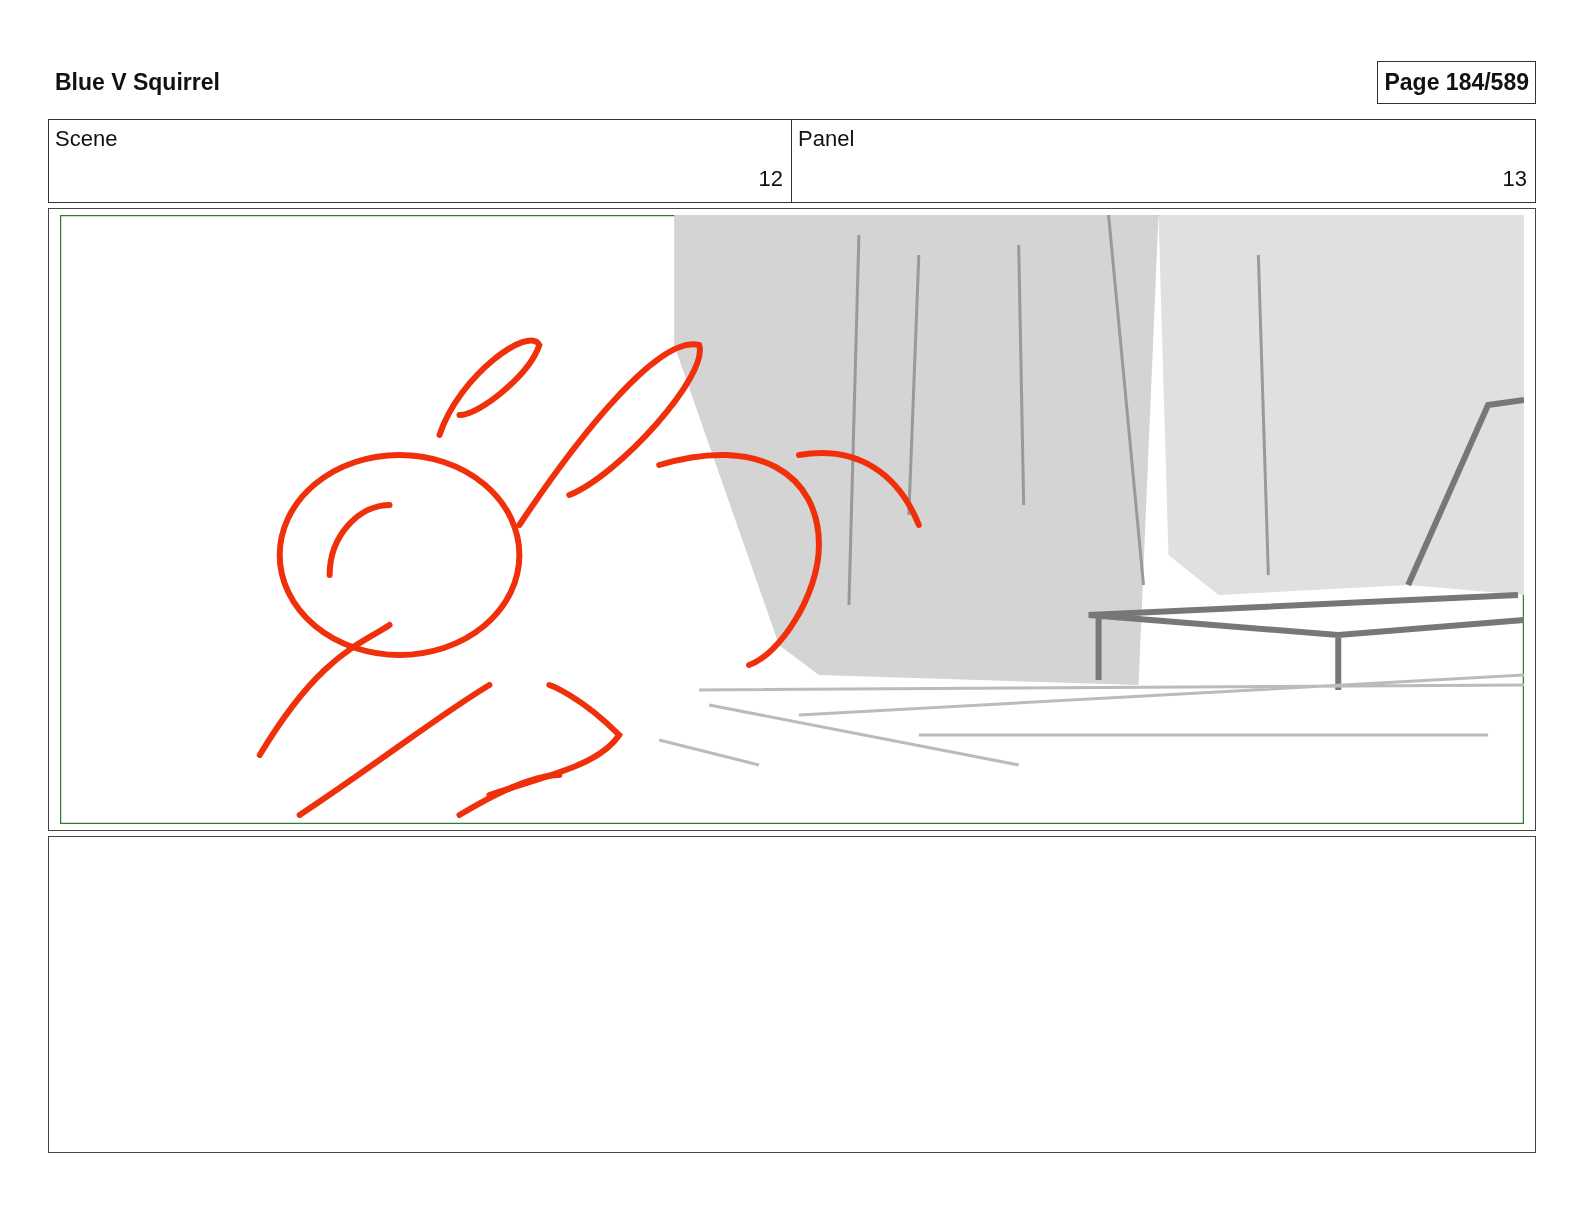 The height and width of the screenshot is (1224, 1584). What do you see at coordinates (1514, 179) in the screenshot?
I see `field-number: 13` at bounding box center [1514, 179].